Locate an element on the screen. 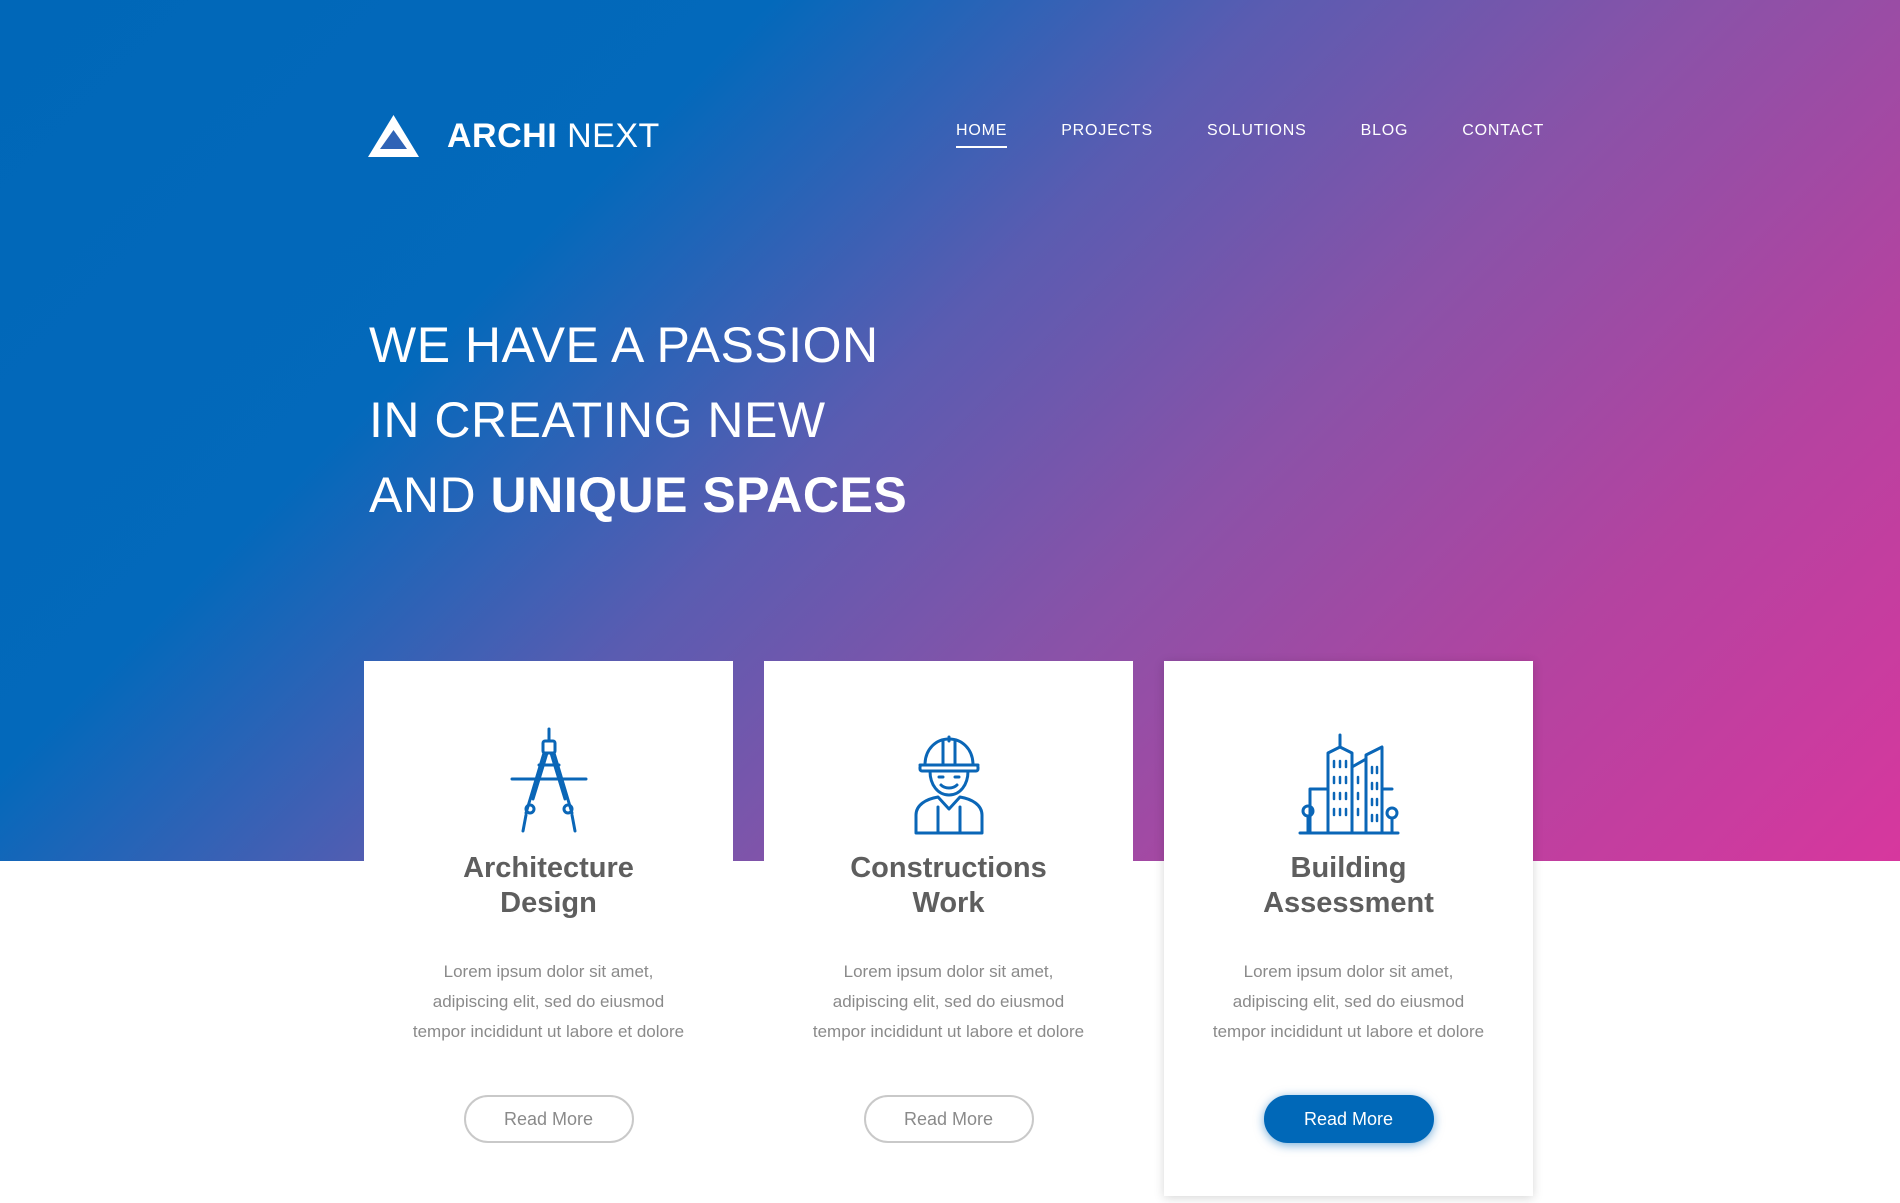  card-title-line-1: Constructions is located at coordinates (948, 868).